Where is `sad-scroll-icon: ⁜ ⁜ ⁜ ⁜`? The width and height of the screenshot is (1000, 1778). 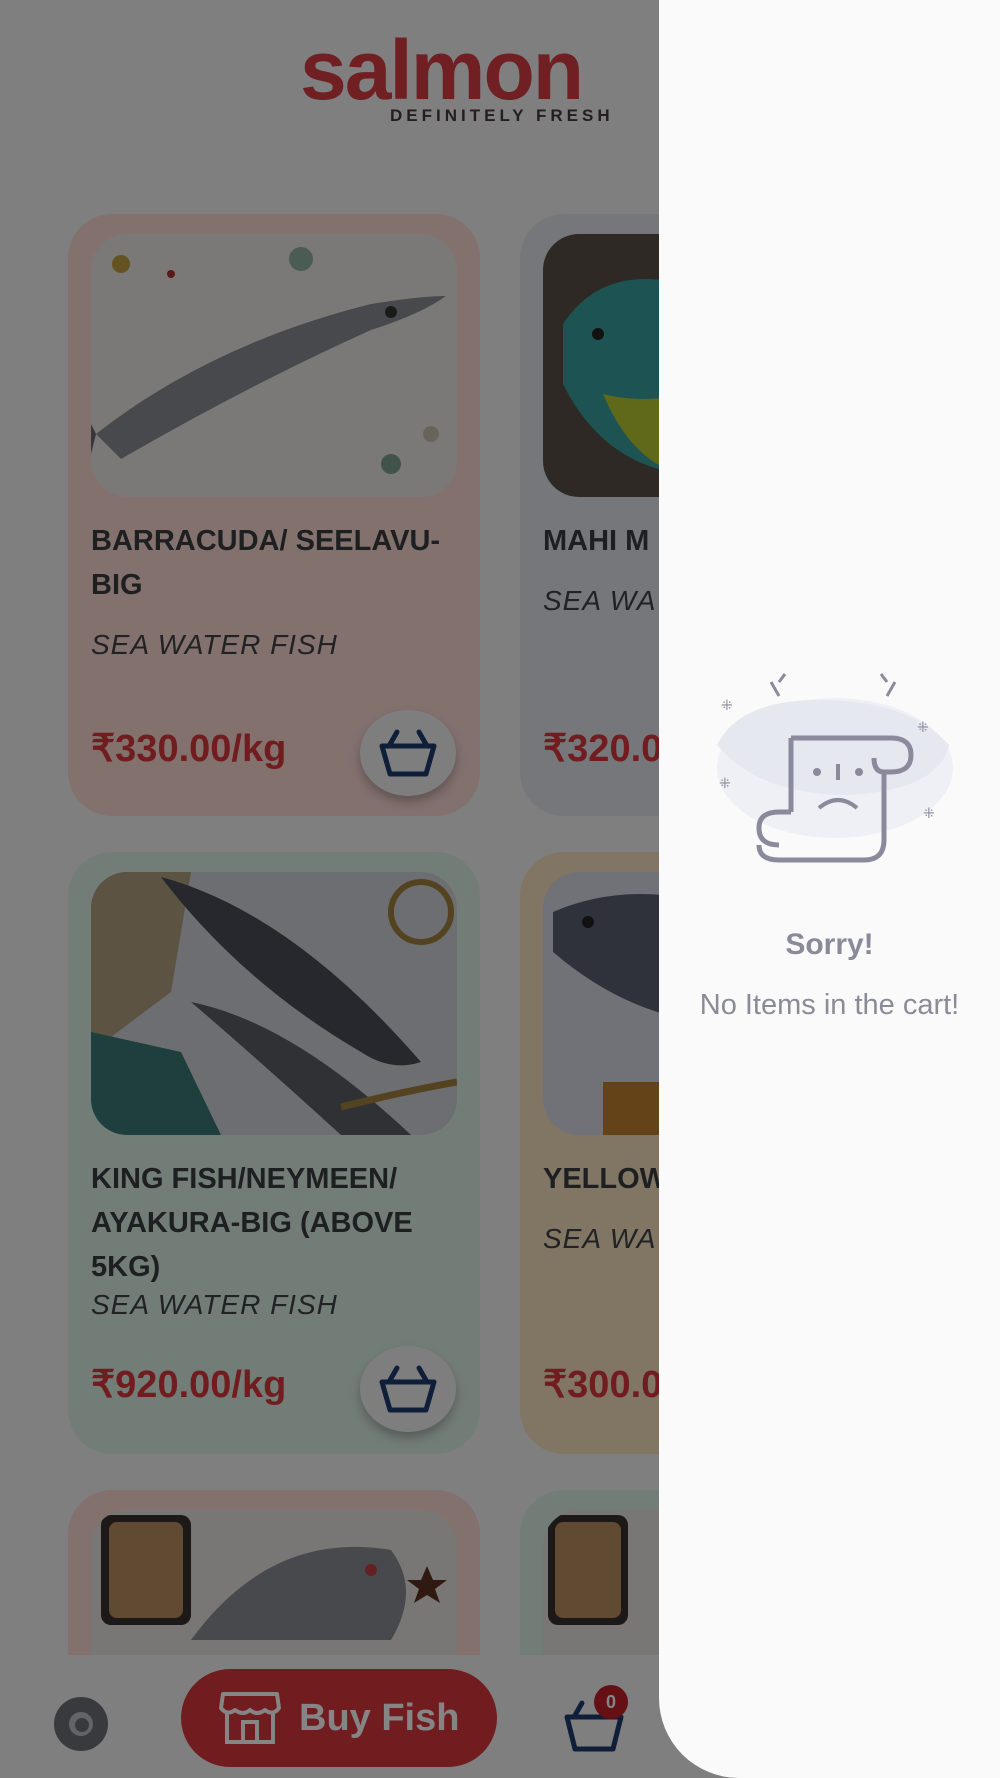
sad-scroll-icon: ⁜ ⁜ ⁜ ⁜ is located at coordinates (835, 768).